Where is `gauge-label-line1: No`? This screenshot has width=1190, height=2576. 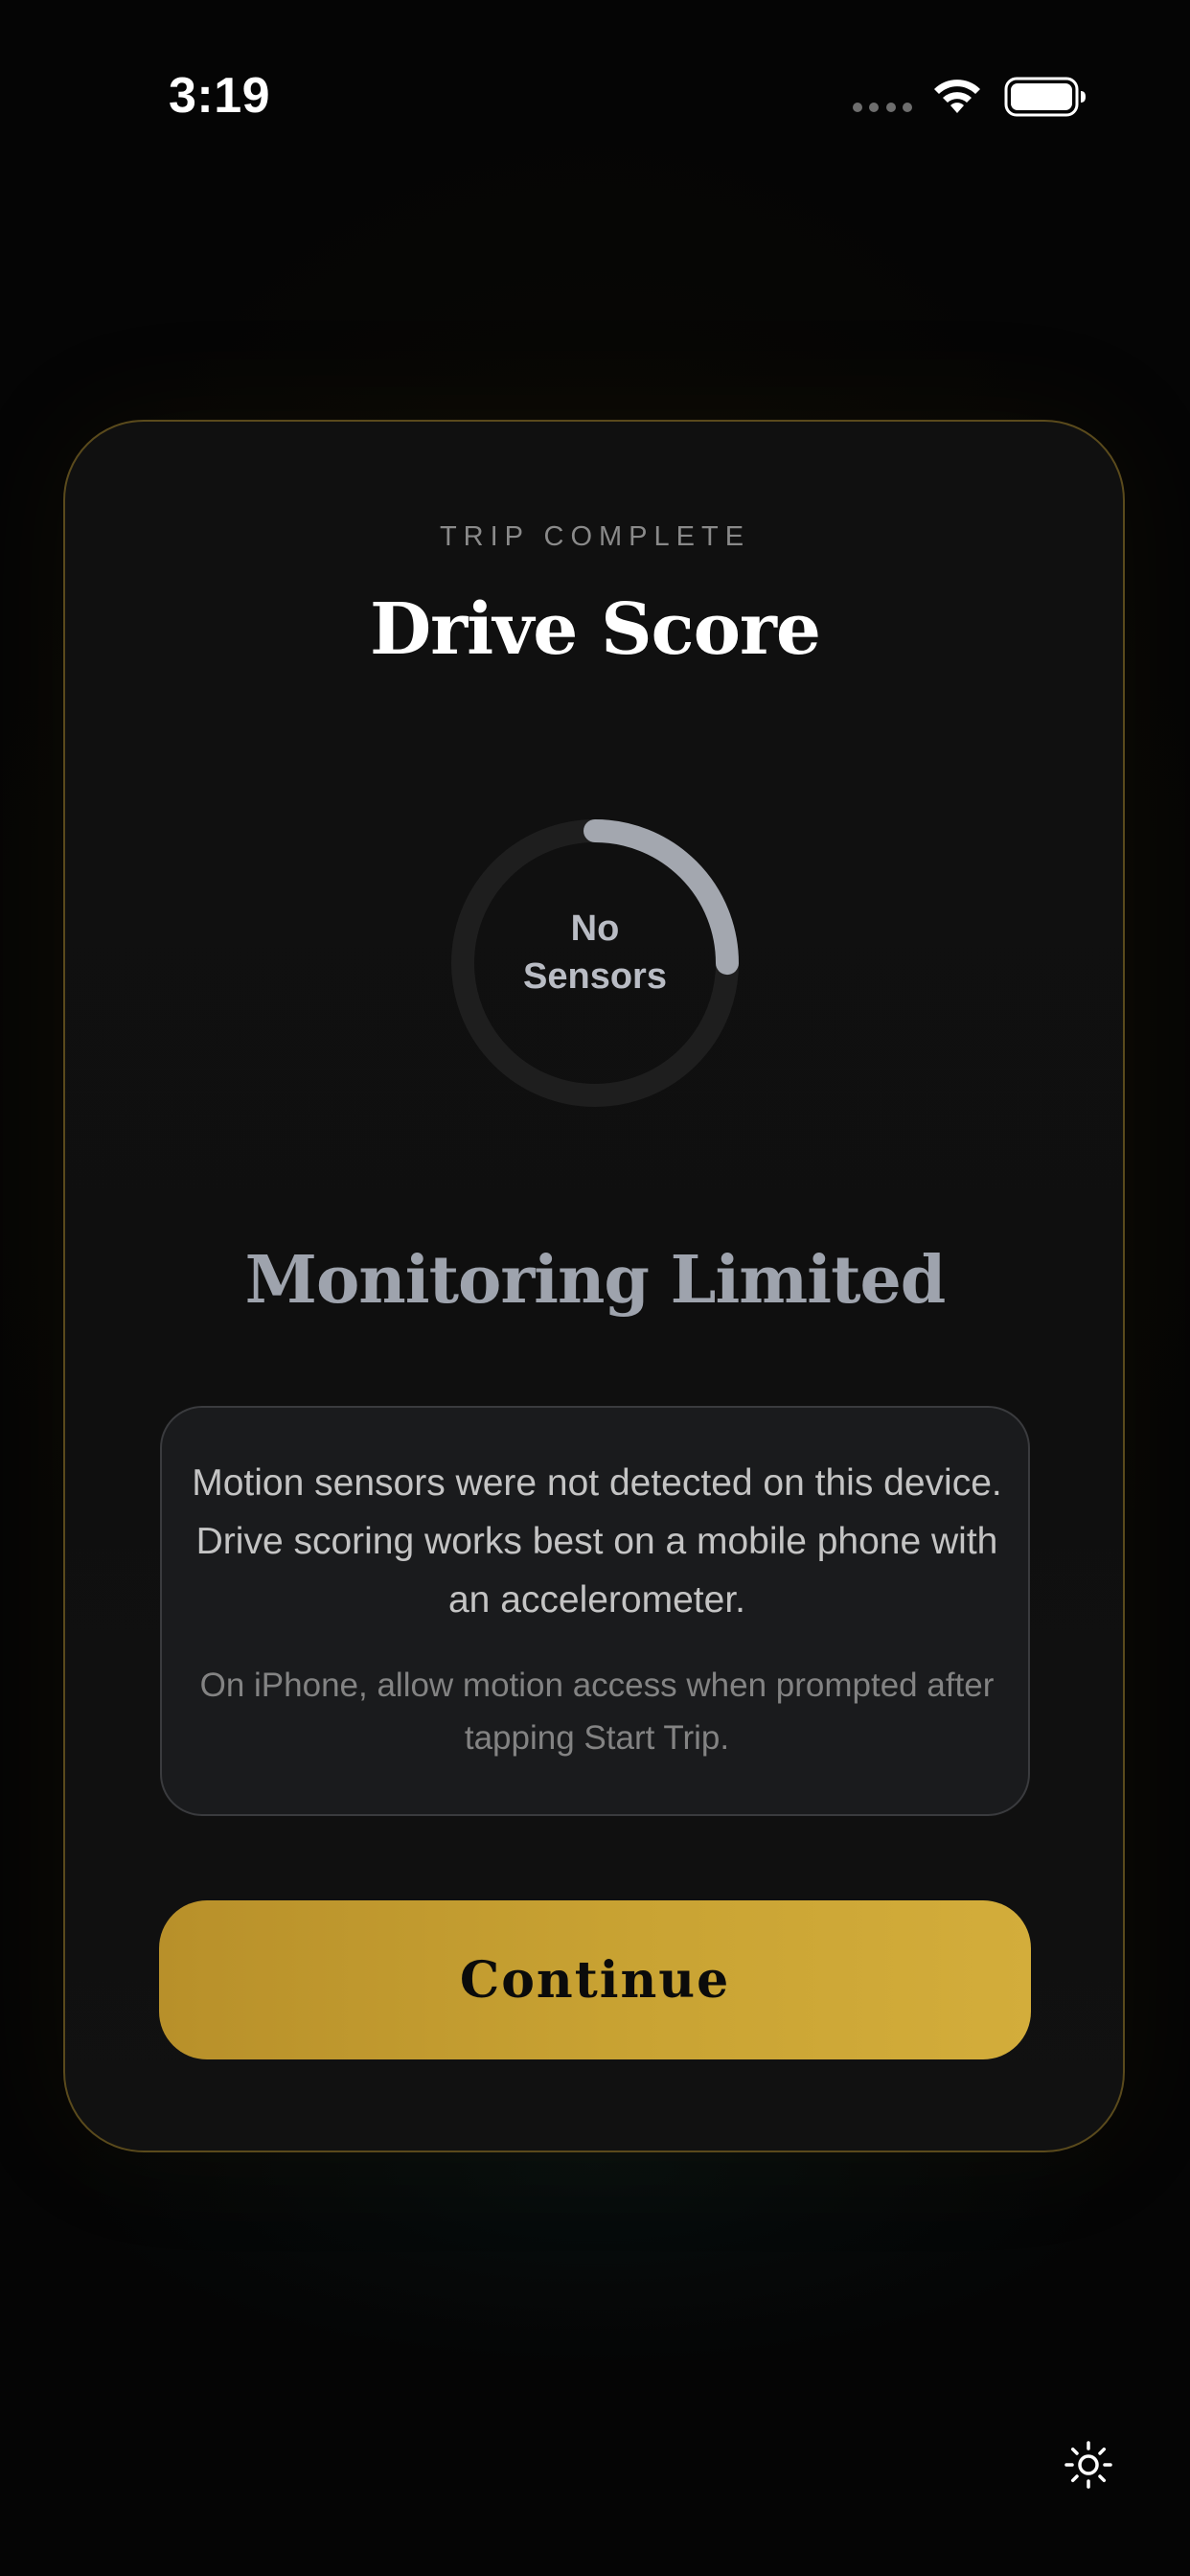
gauge-label-line1: No is located at coordinates (595, 928).